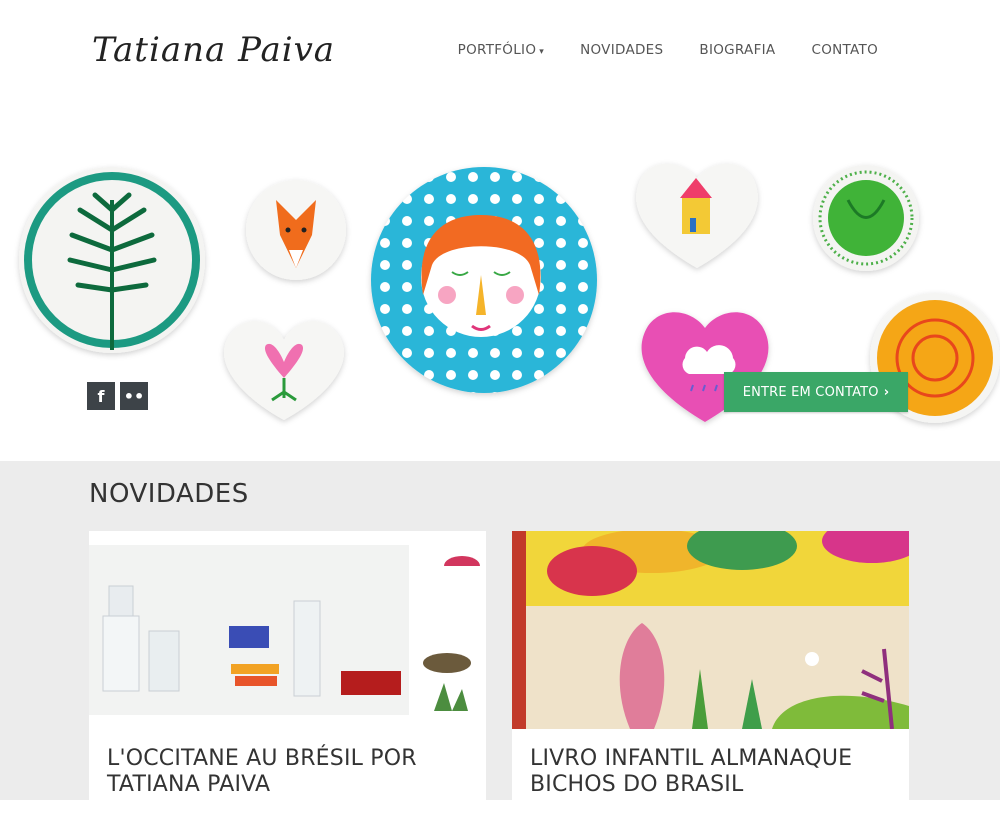 This screenshot has width=1000, height=831. I want to click on nav-item-novidades: NOVIDADES, so click(621, 50).